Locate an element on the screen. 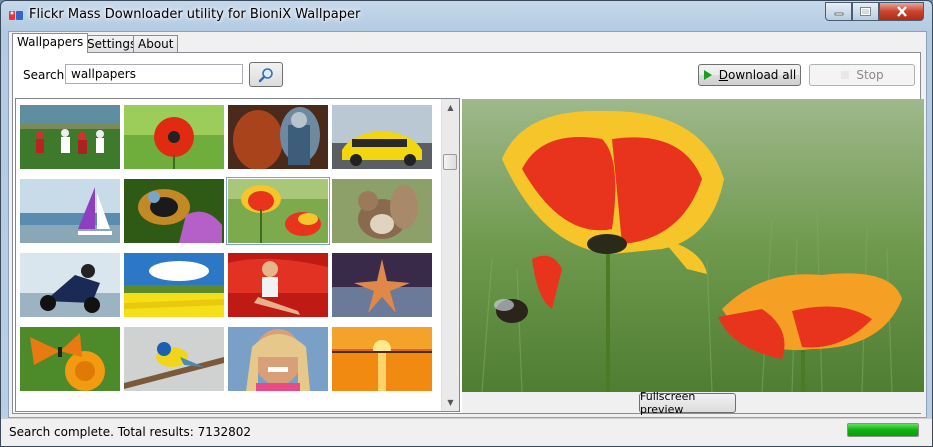  progress-fill is located at coordinates (883, 430).